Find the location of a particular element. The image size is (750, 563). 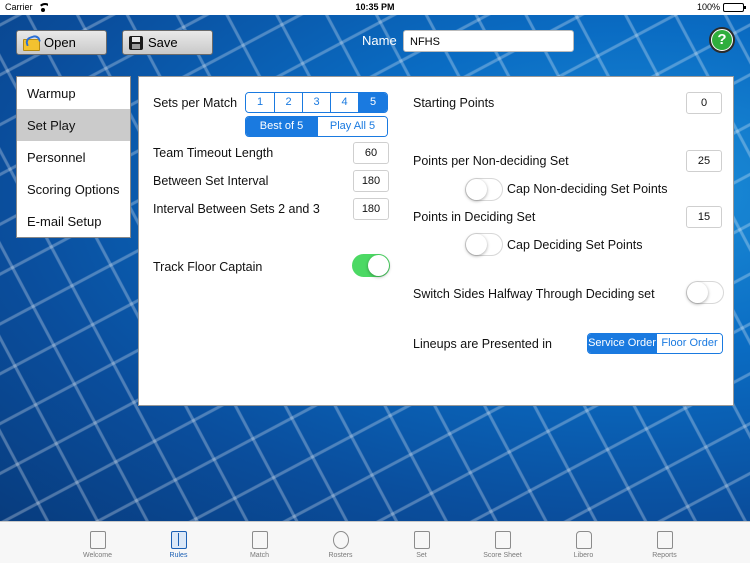

tab-reports: Reports is located at coordinates (664, 542).